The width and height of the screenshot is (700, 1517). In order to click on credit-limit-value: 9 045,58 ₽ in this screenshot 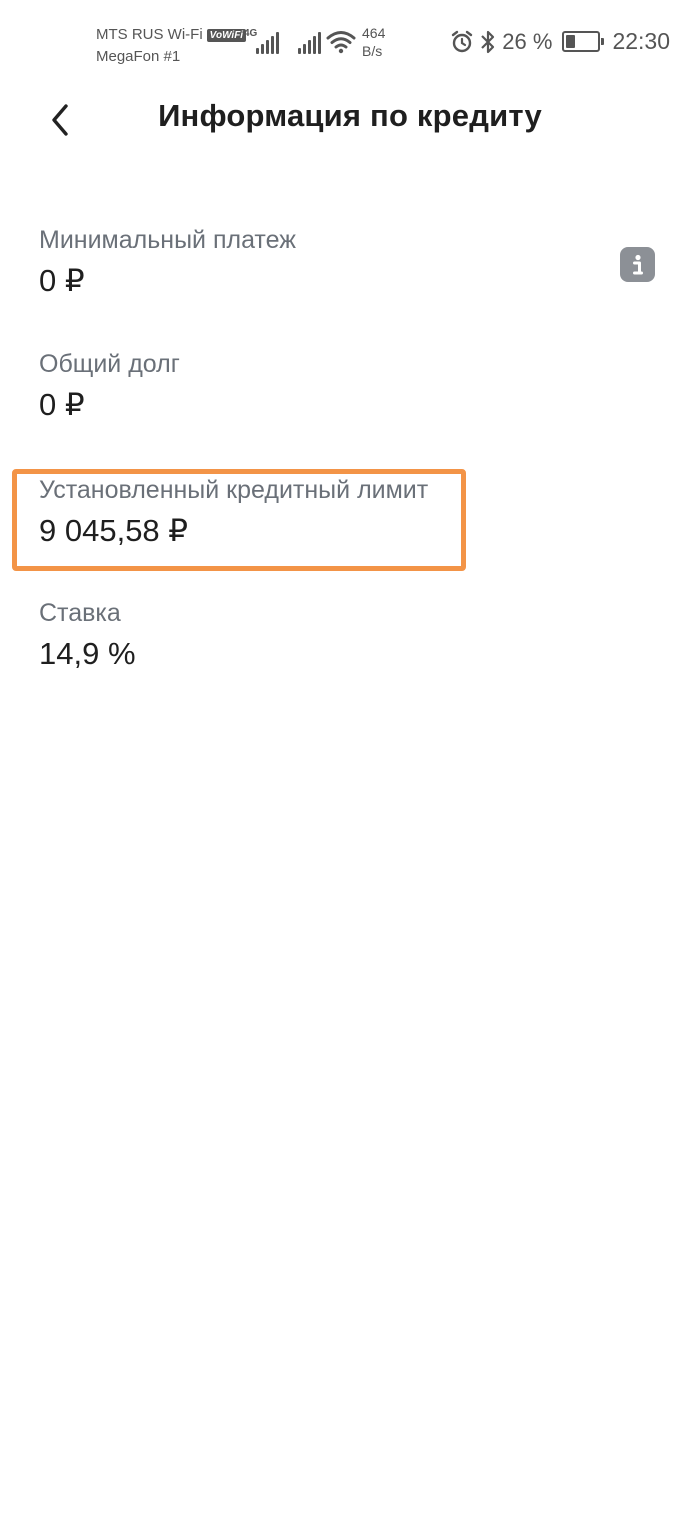, I will do `click(114, 530)`.